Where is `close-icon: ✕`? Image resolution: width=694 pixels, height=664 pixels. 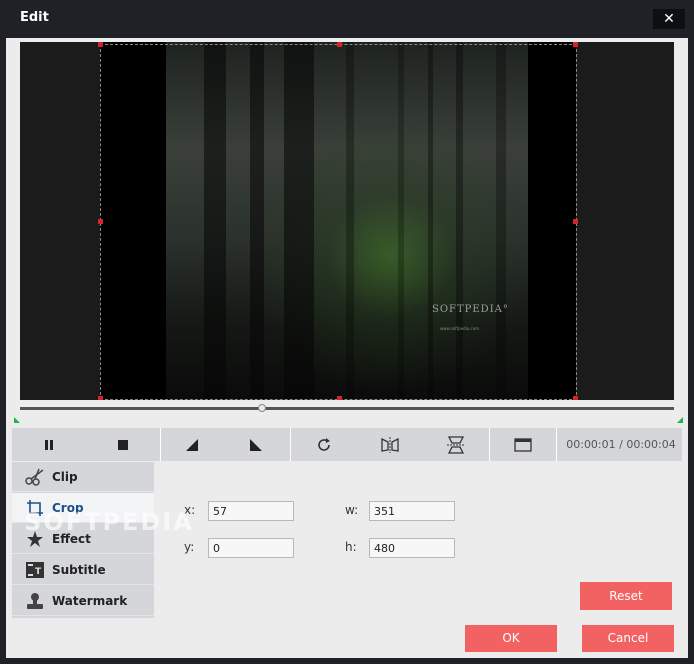 close-icon: ✕ is located at coordinates (669, 19).